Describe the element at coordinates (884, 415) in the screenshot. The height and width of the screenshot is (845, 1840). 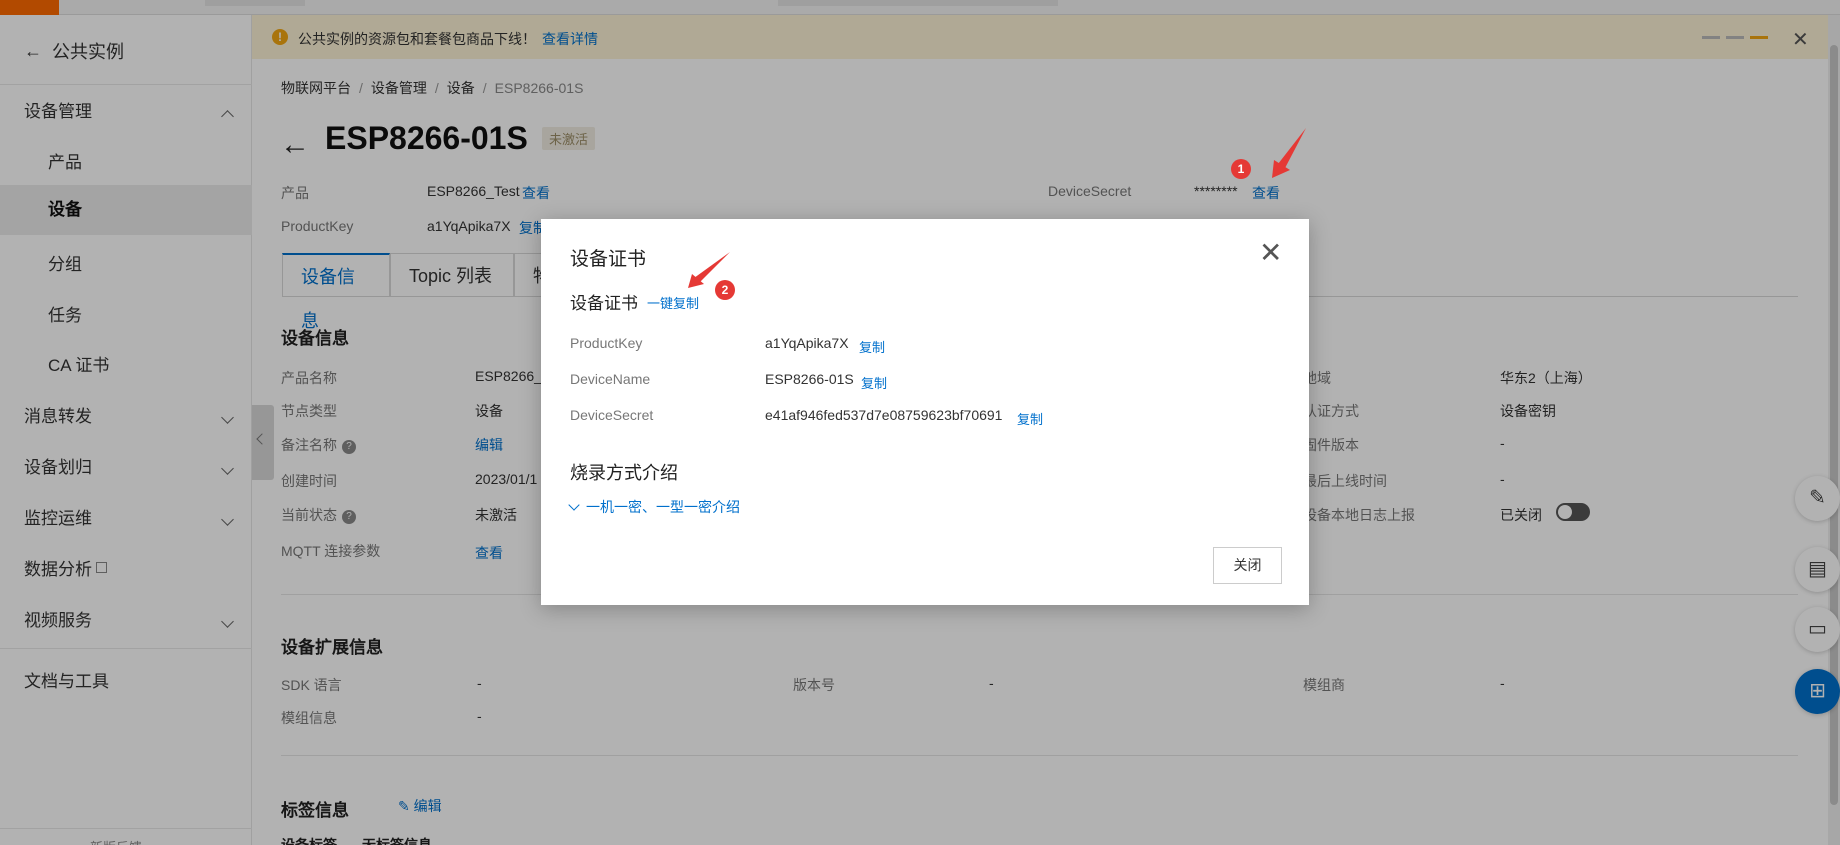
I see `cert-value: e41af946fed537d7e08759623bf70691` at that location.